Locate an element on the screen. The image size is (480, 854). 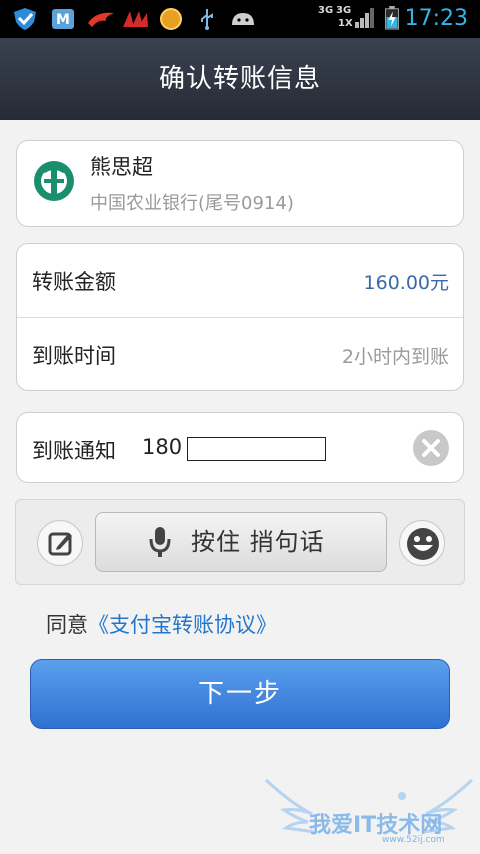
phone-input is located at coordinates (256, 449).